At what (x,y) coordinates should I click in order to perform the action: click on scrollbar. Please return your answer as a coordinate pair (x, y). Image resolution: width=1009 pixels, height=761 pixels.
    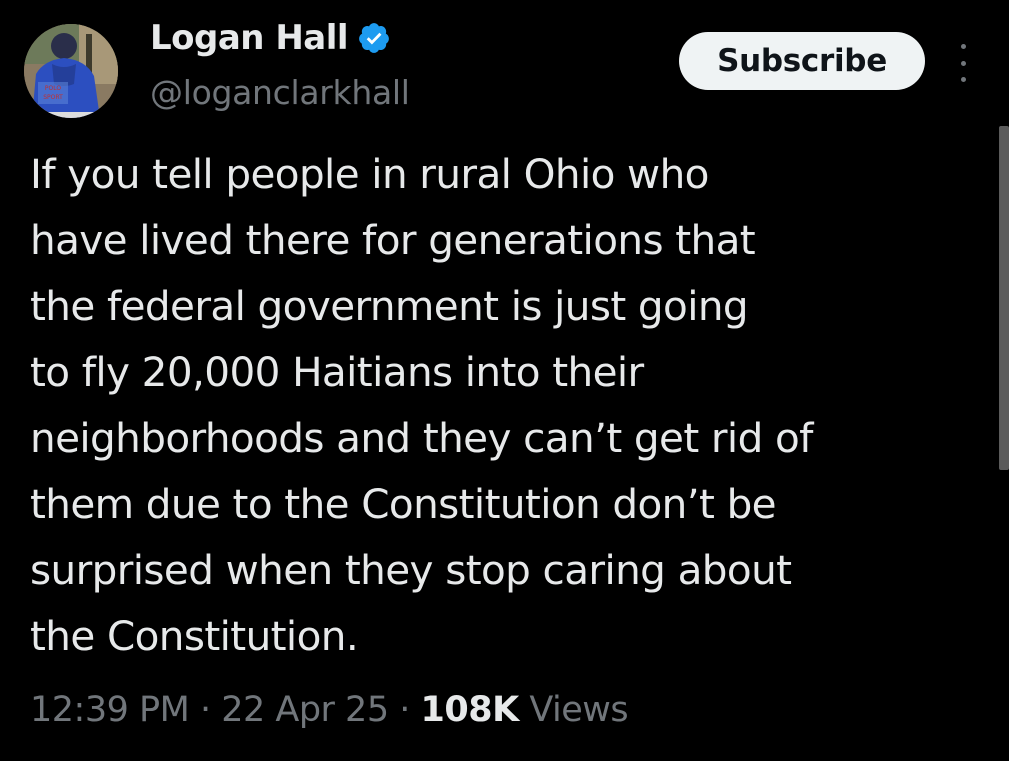
    Looking at the image, I should click on (1004, 298).